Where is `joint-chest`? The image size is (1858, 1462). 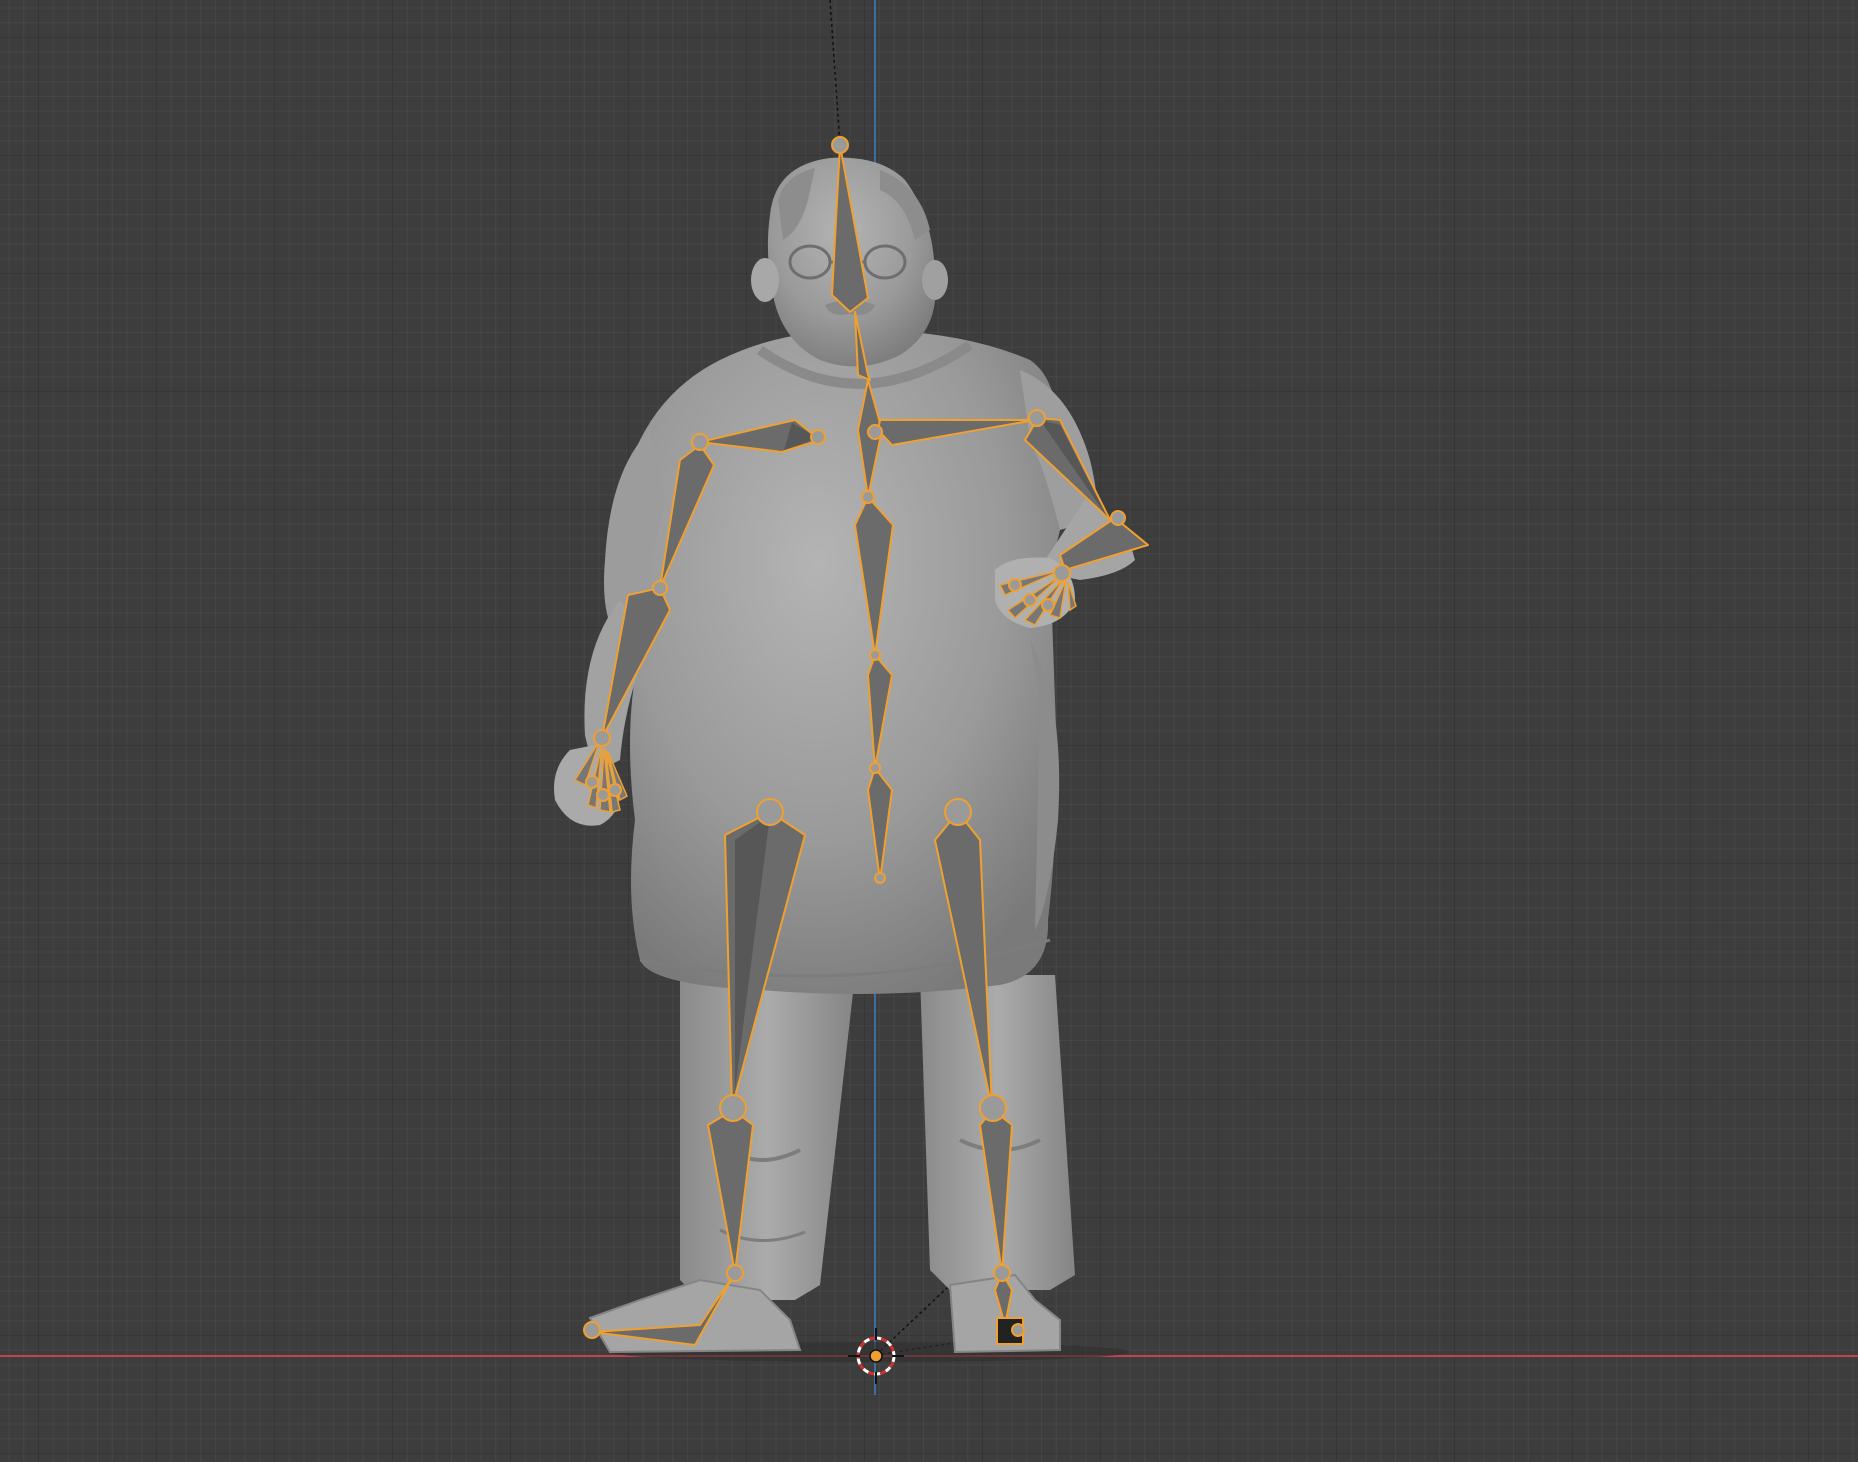 joint-chest is located at coordinates (868, 497).